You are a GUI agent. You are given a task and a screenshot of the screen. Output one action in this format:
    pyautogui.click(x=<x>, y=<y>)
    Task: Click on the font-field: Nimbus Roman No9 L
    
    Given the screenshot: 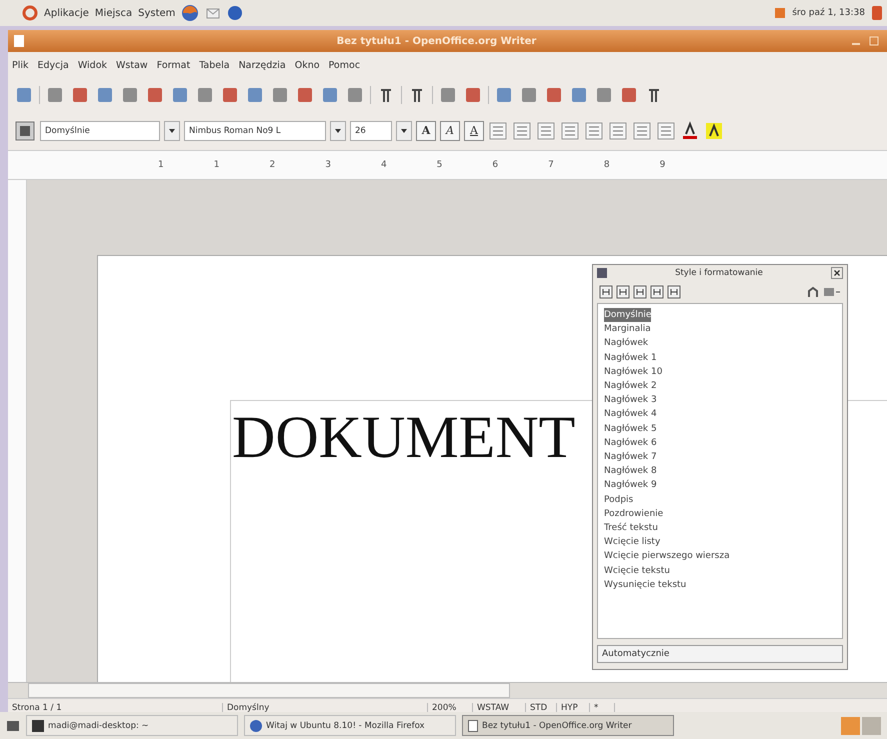 What is the action you would take?
    pyautogui.click(x=255, y=131)
    